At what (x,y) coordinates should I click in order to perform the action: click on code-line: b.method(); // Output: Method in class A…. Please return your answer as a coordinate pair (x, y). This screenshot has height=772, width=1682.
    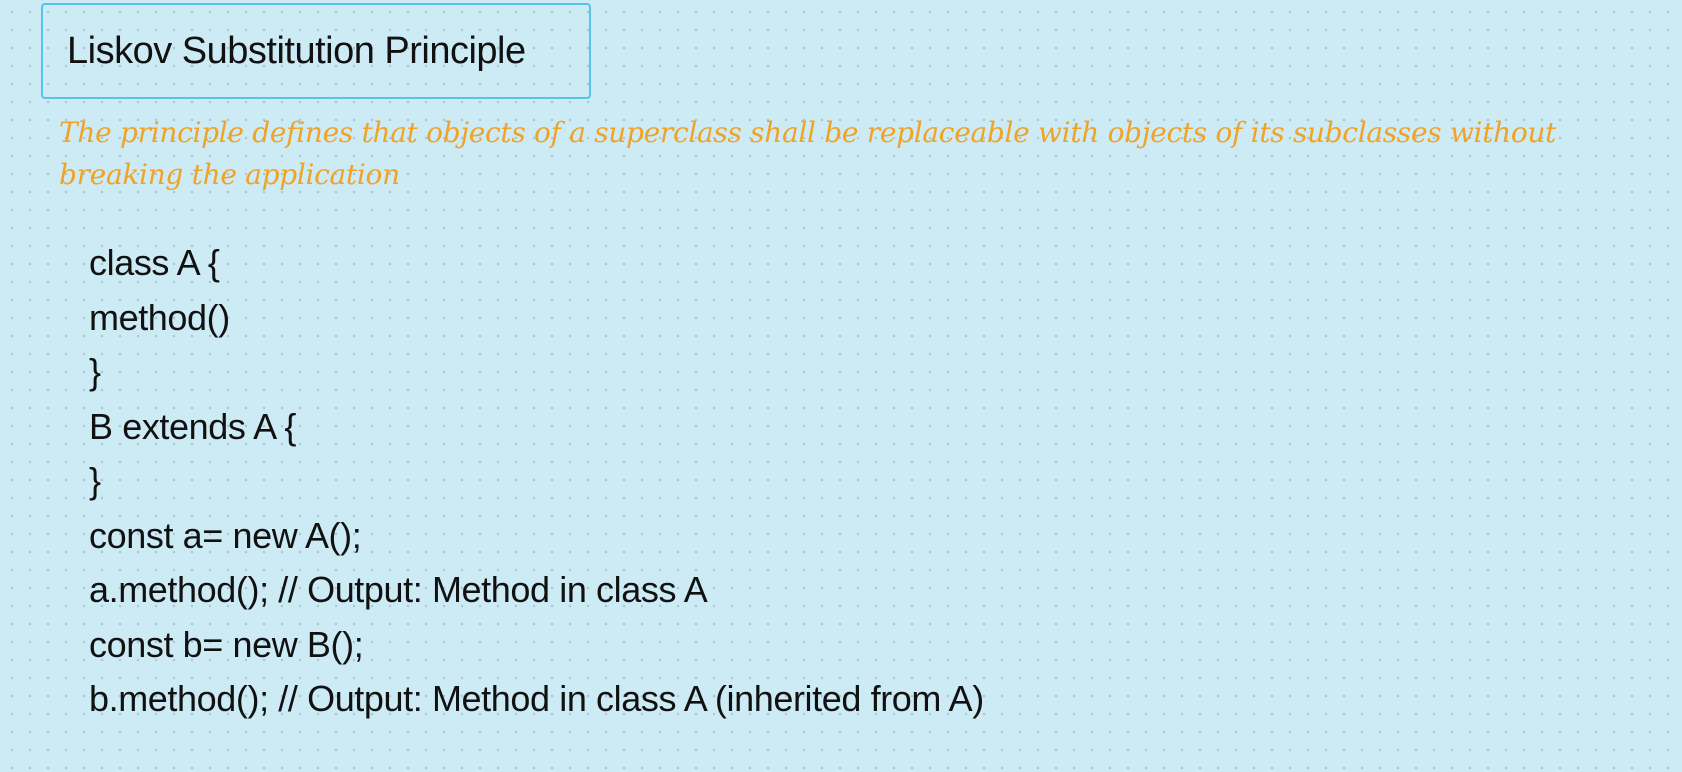
    Looking at the image, I should click on (536, 698).